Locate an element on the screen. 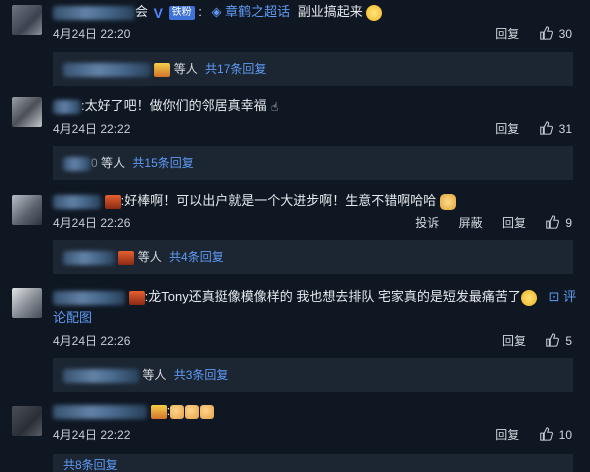  sun-emoji-icon is located at coordinates (374, 12).